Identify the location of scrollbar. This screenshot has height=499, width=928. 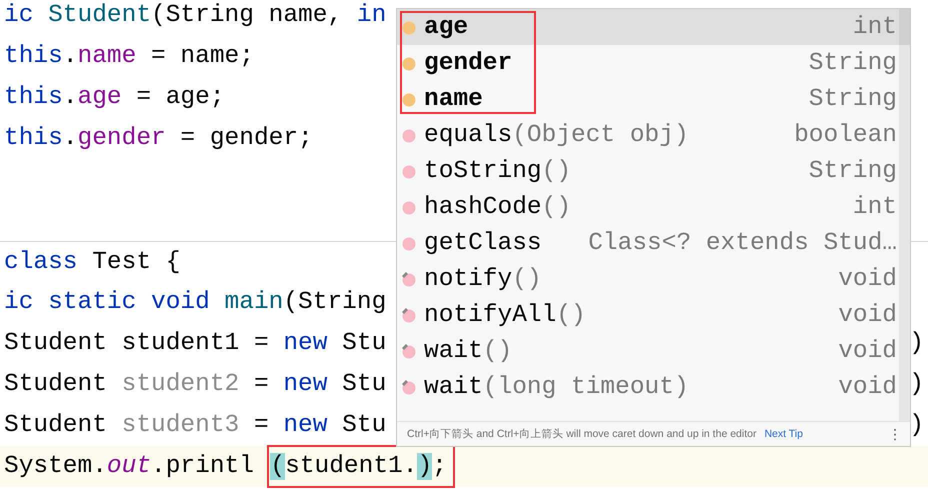
(904, 215).